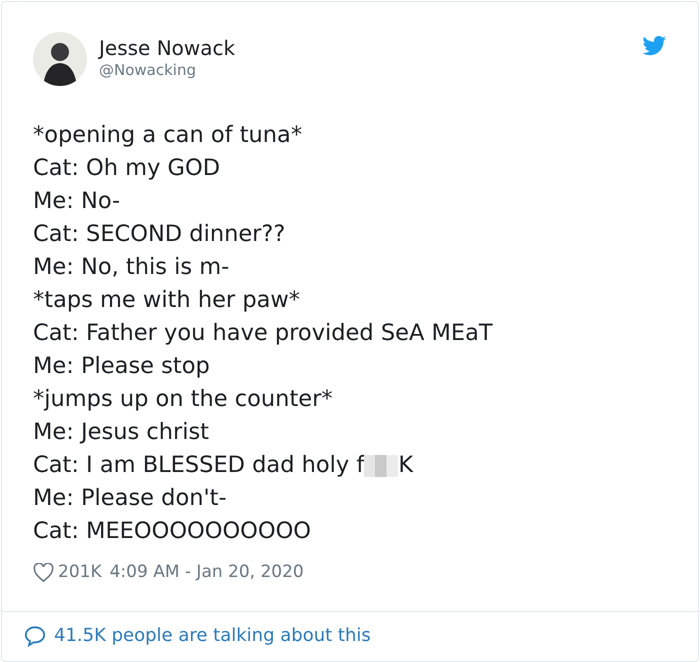 This screenshot has width=700, height=662. What do you see at coordinates (183, 399) in the screenshot?
I see `tweet-line: *jumps up on the counter*` at bounding box center [183, 399].